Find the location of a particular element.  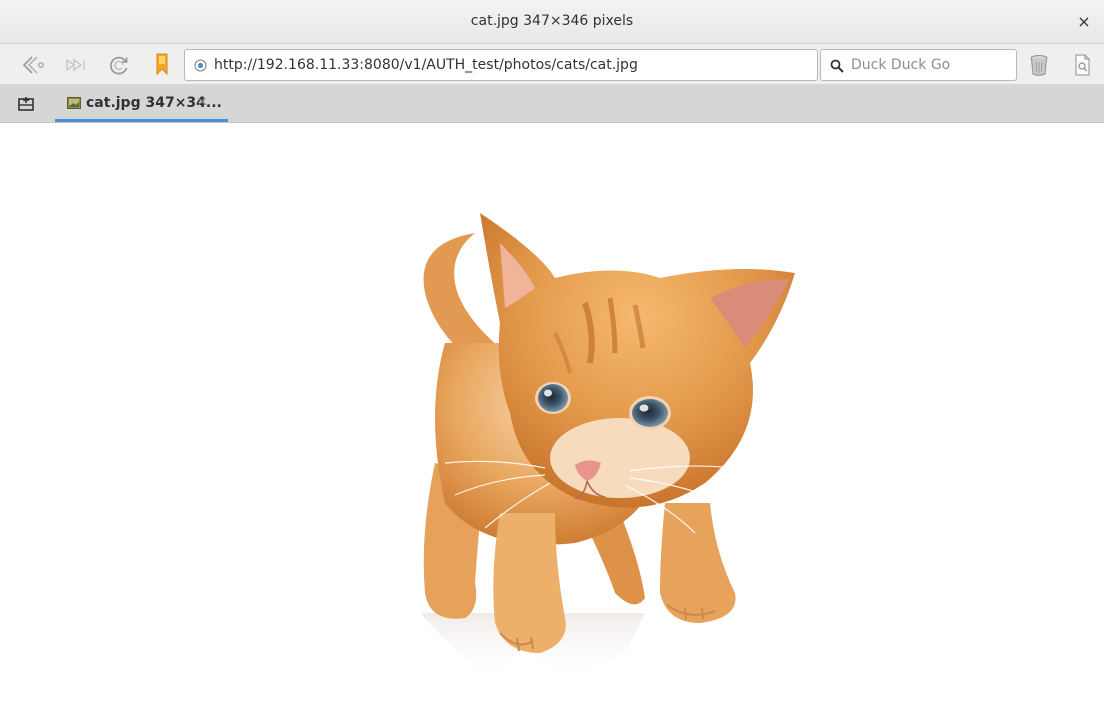

page-menu-button is located at coordinates (1082, 65).